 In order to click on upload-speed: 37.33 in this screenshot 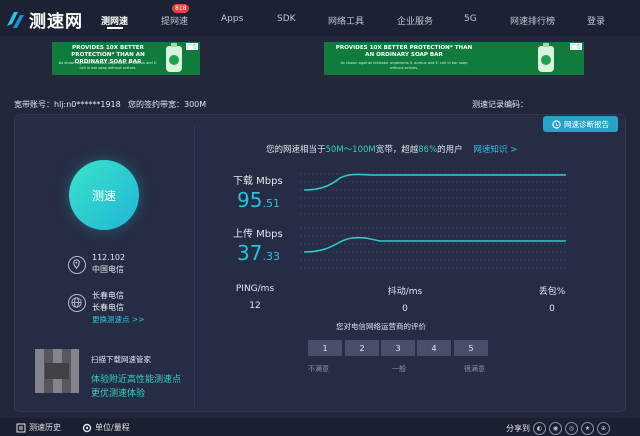, I will do `click(258, 253)`.